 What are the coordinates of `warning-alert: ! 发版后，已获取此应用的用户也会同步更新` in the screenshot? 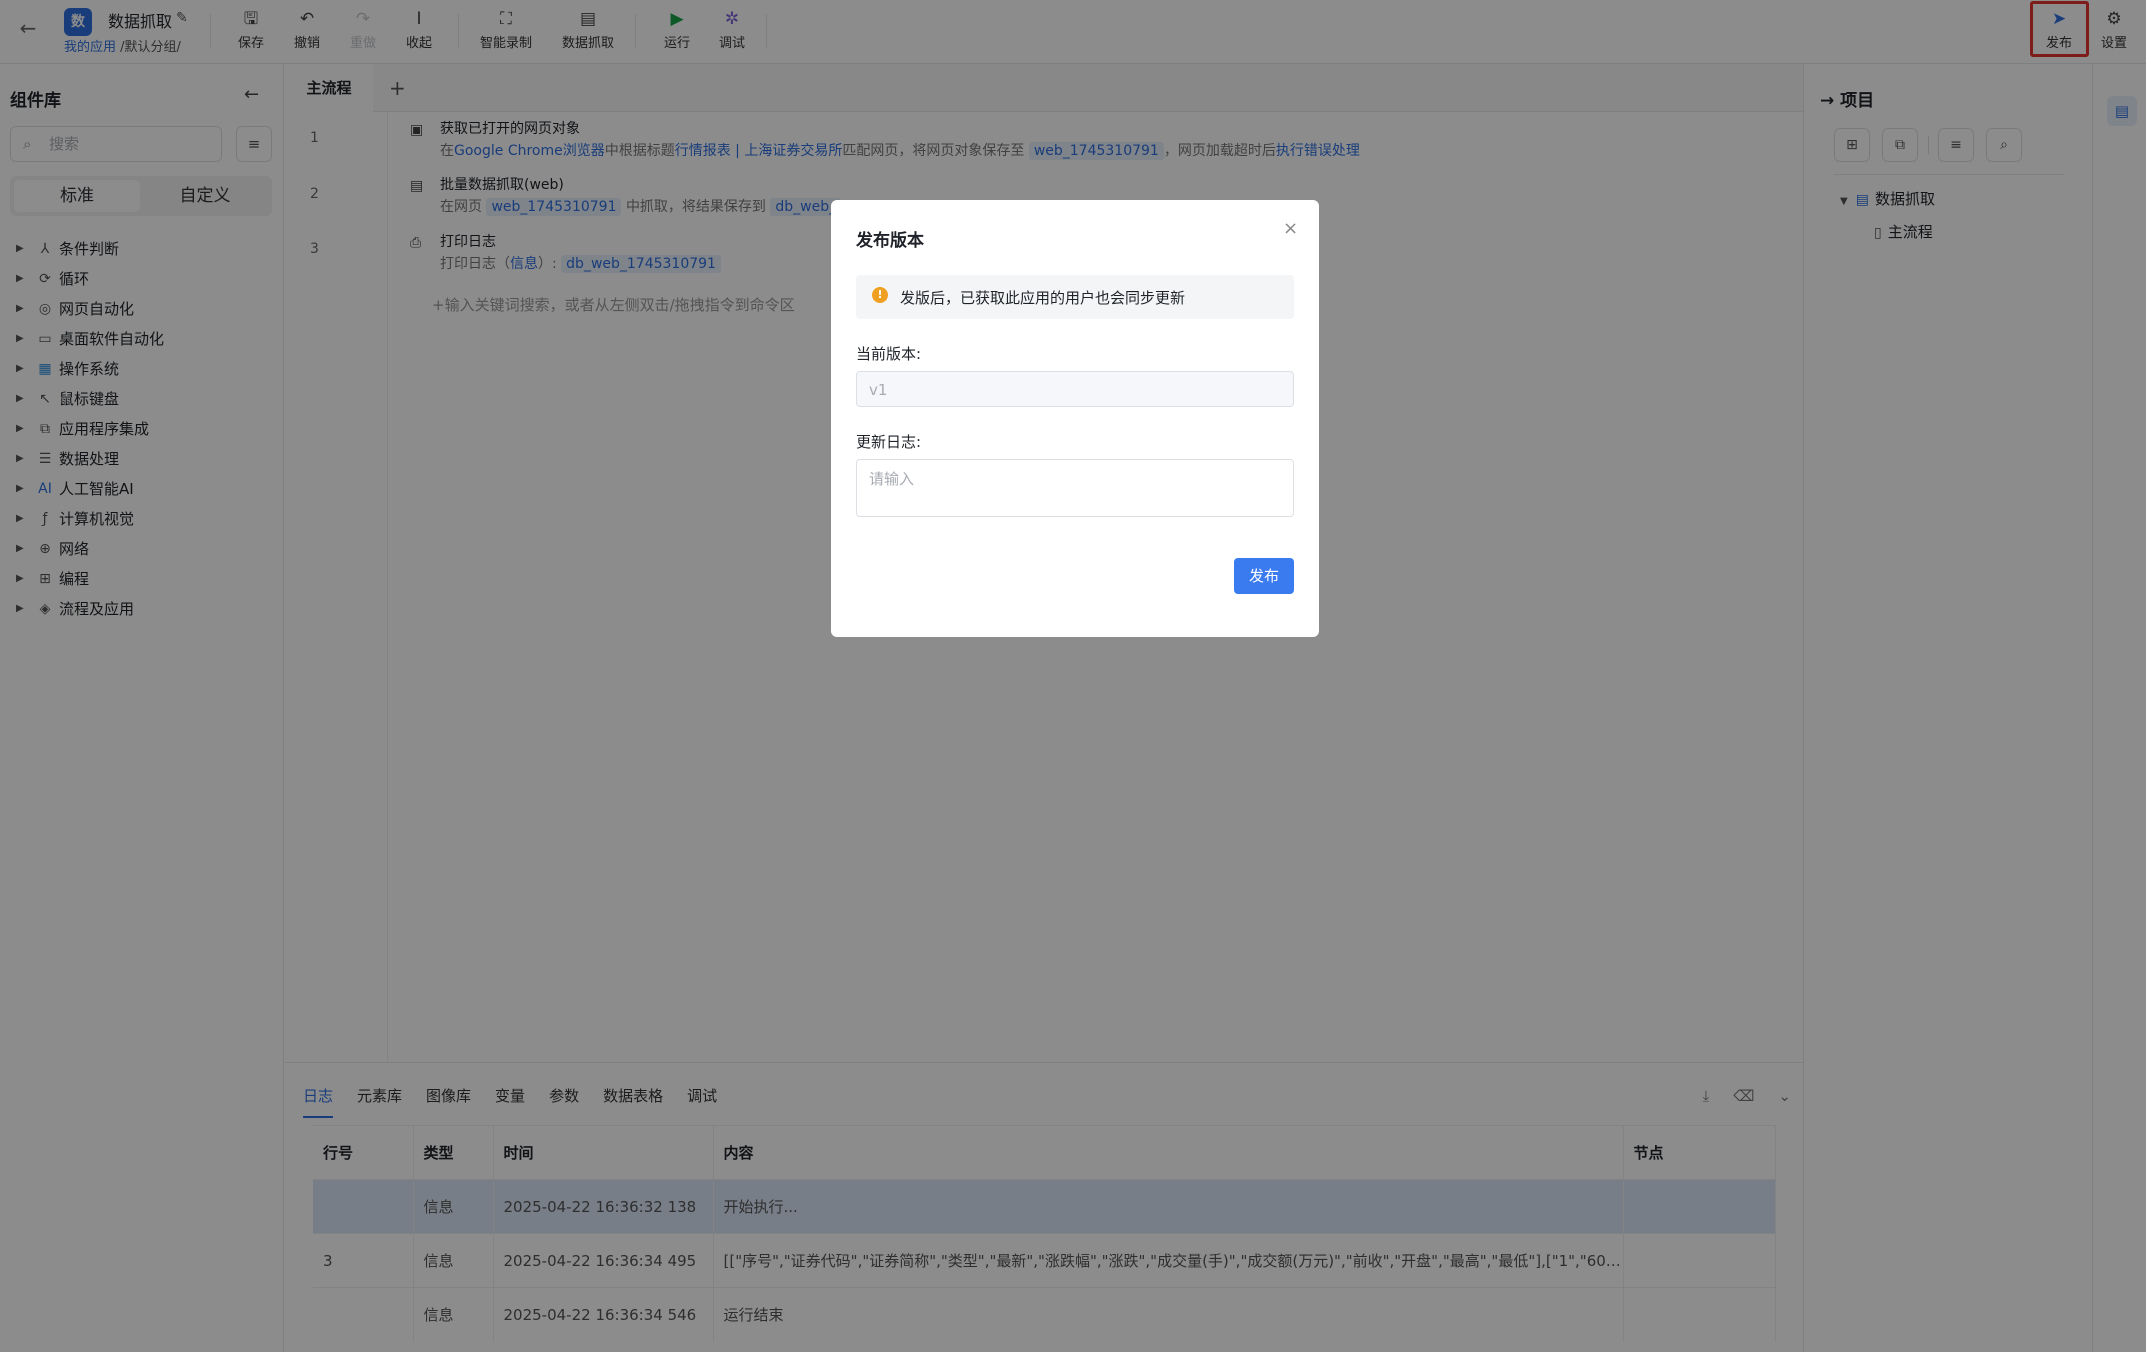 It's located at (1075, 297).